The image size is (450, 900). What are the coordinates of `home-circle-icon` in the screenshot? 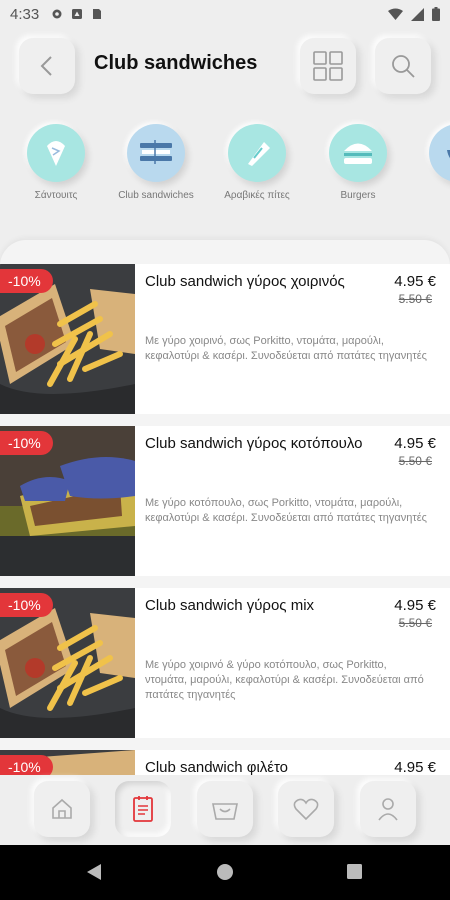 It's located at (225, 872).